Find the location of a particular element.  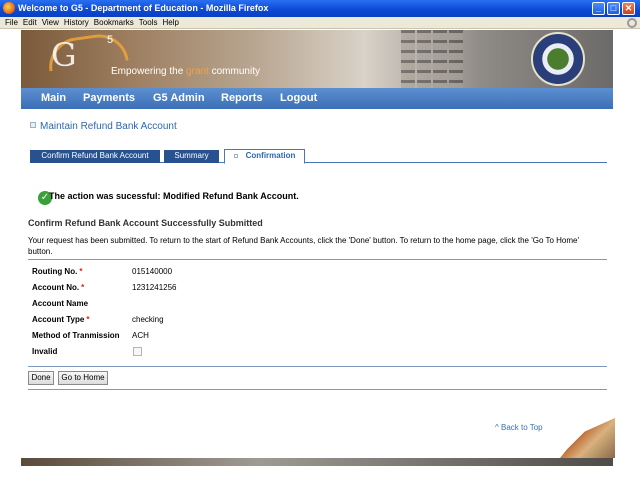

account-type-value: checking is located at coordinates (148, 319).